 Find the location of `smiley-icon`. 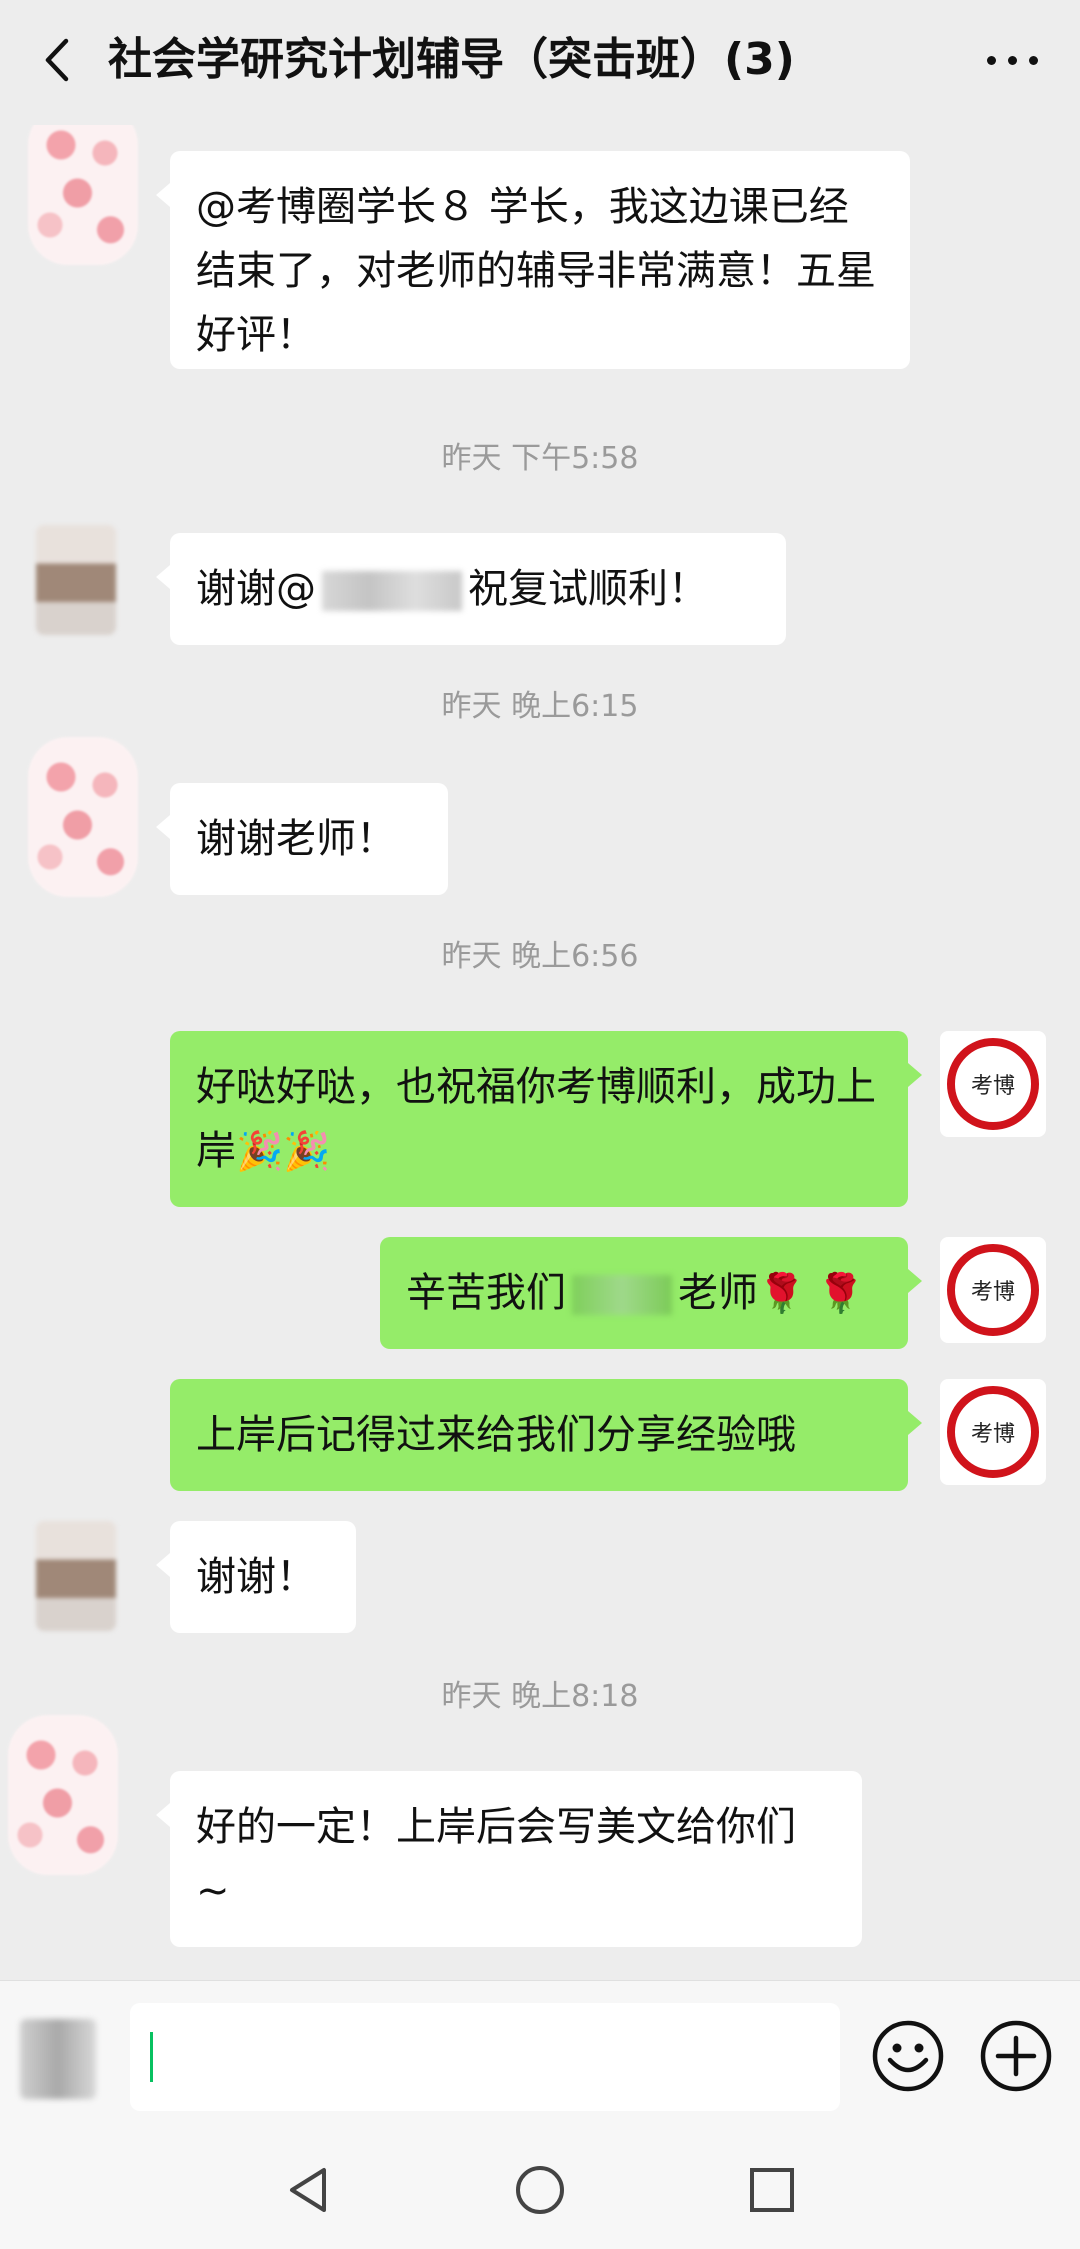

smiley-icon is located at coordinates (908, 2056).